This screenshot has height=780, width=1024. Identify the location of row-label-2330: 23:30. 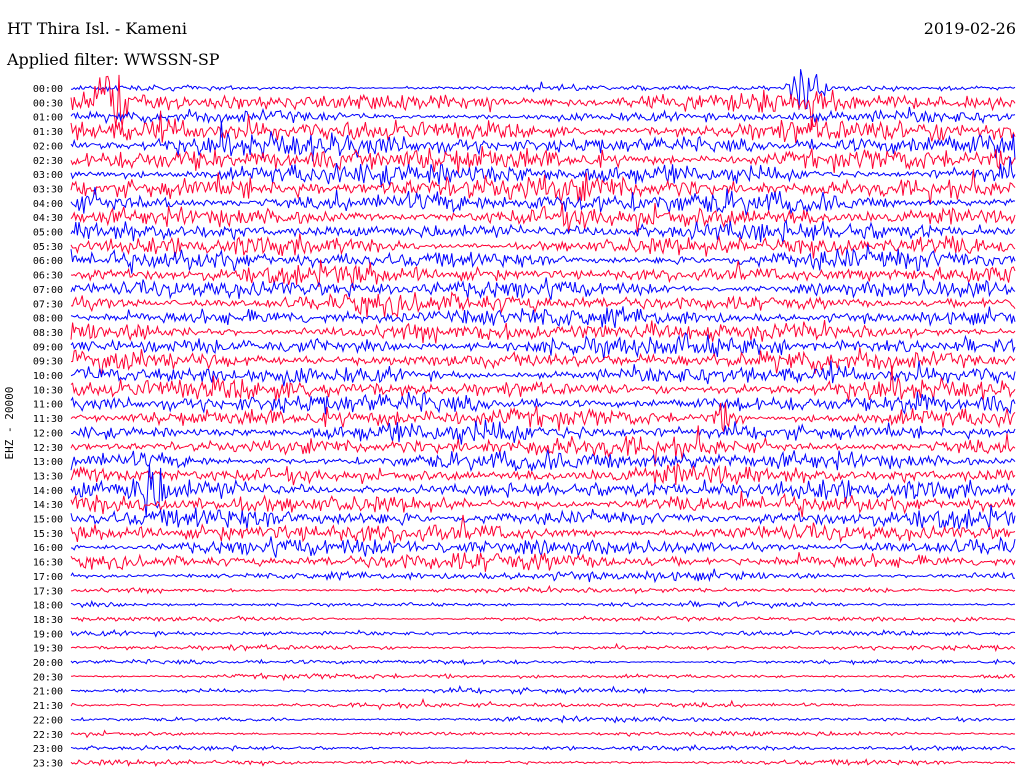
(48, 763).